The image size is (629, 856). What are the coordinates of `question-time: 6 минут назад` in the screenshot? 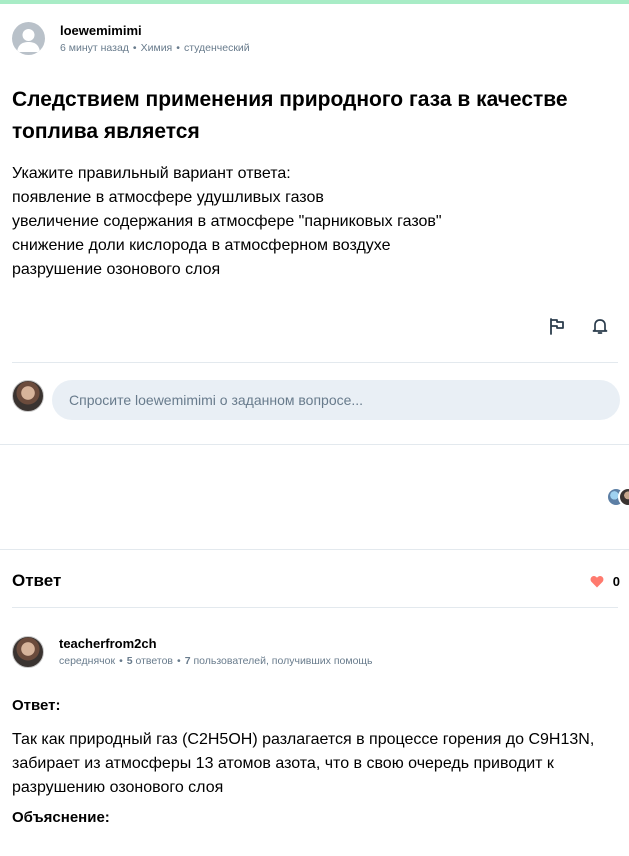 It's located at (94, 47).